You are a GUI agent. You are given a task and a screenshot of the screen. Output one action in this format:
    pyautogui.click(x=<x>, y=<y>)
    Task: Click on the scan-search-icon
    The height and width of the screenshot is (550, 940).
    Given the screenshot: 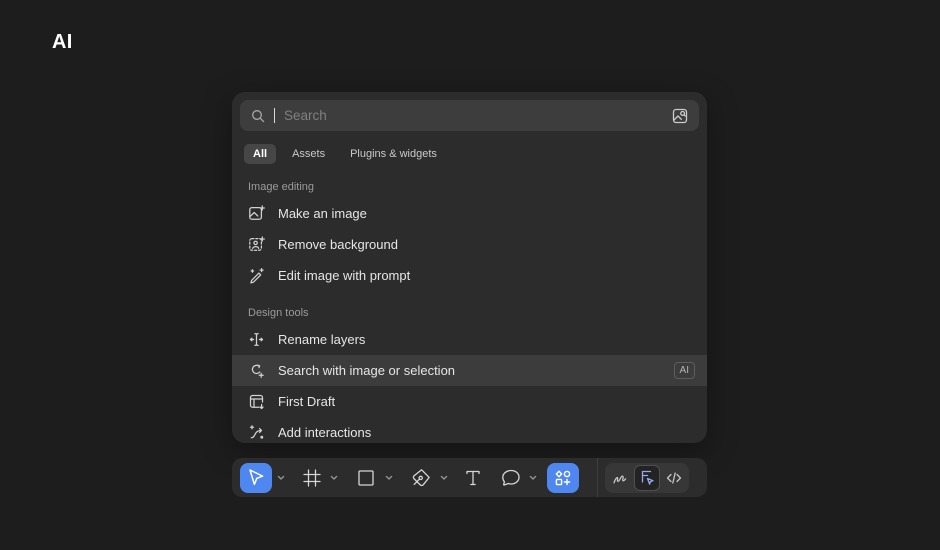 What is the action you would take?
    pyautogui.click(x=256, y=370)
    